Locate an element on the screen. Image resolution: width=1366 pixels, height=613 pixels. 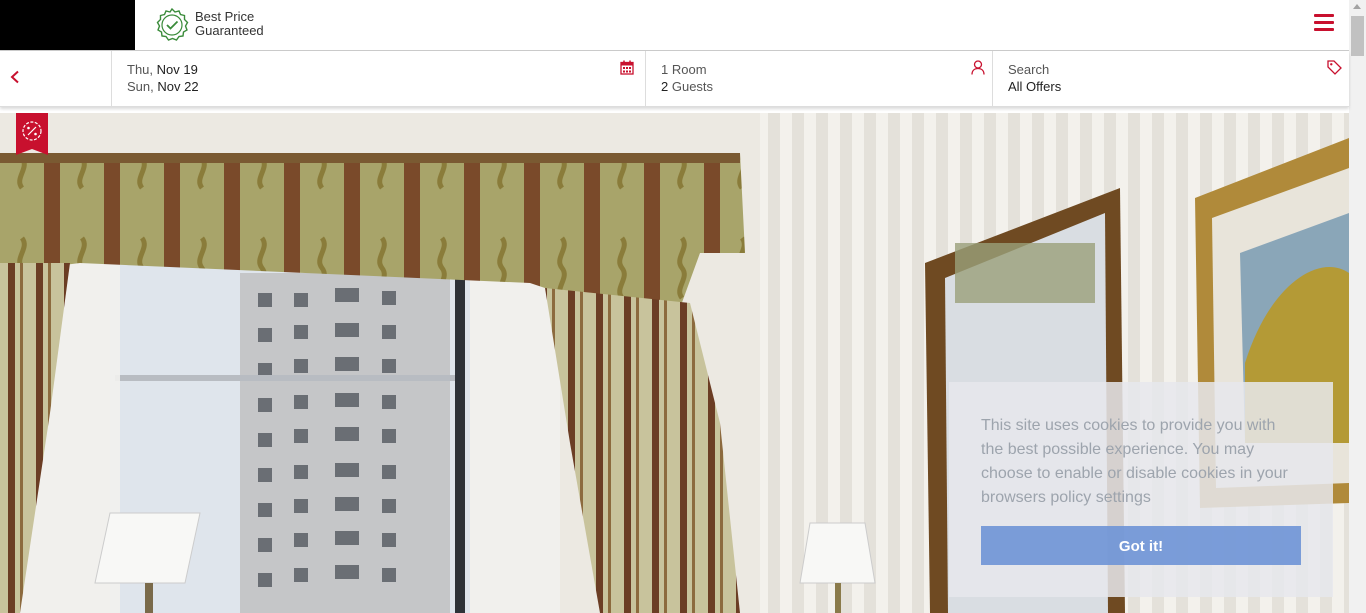
offers-value: All Offers is located at coordinates (1035, 86).